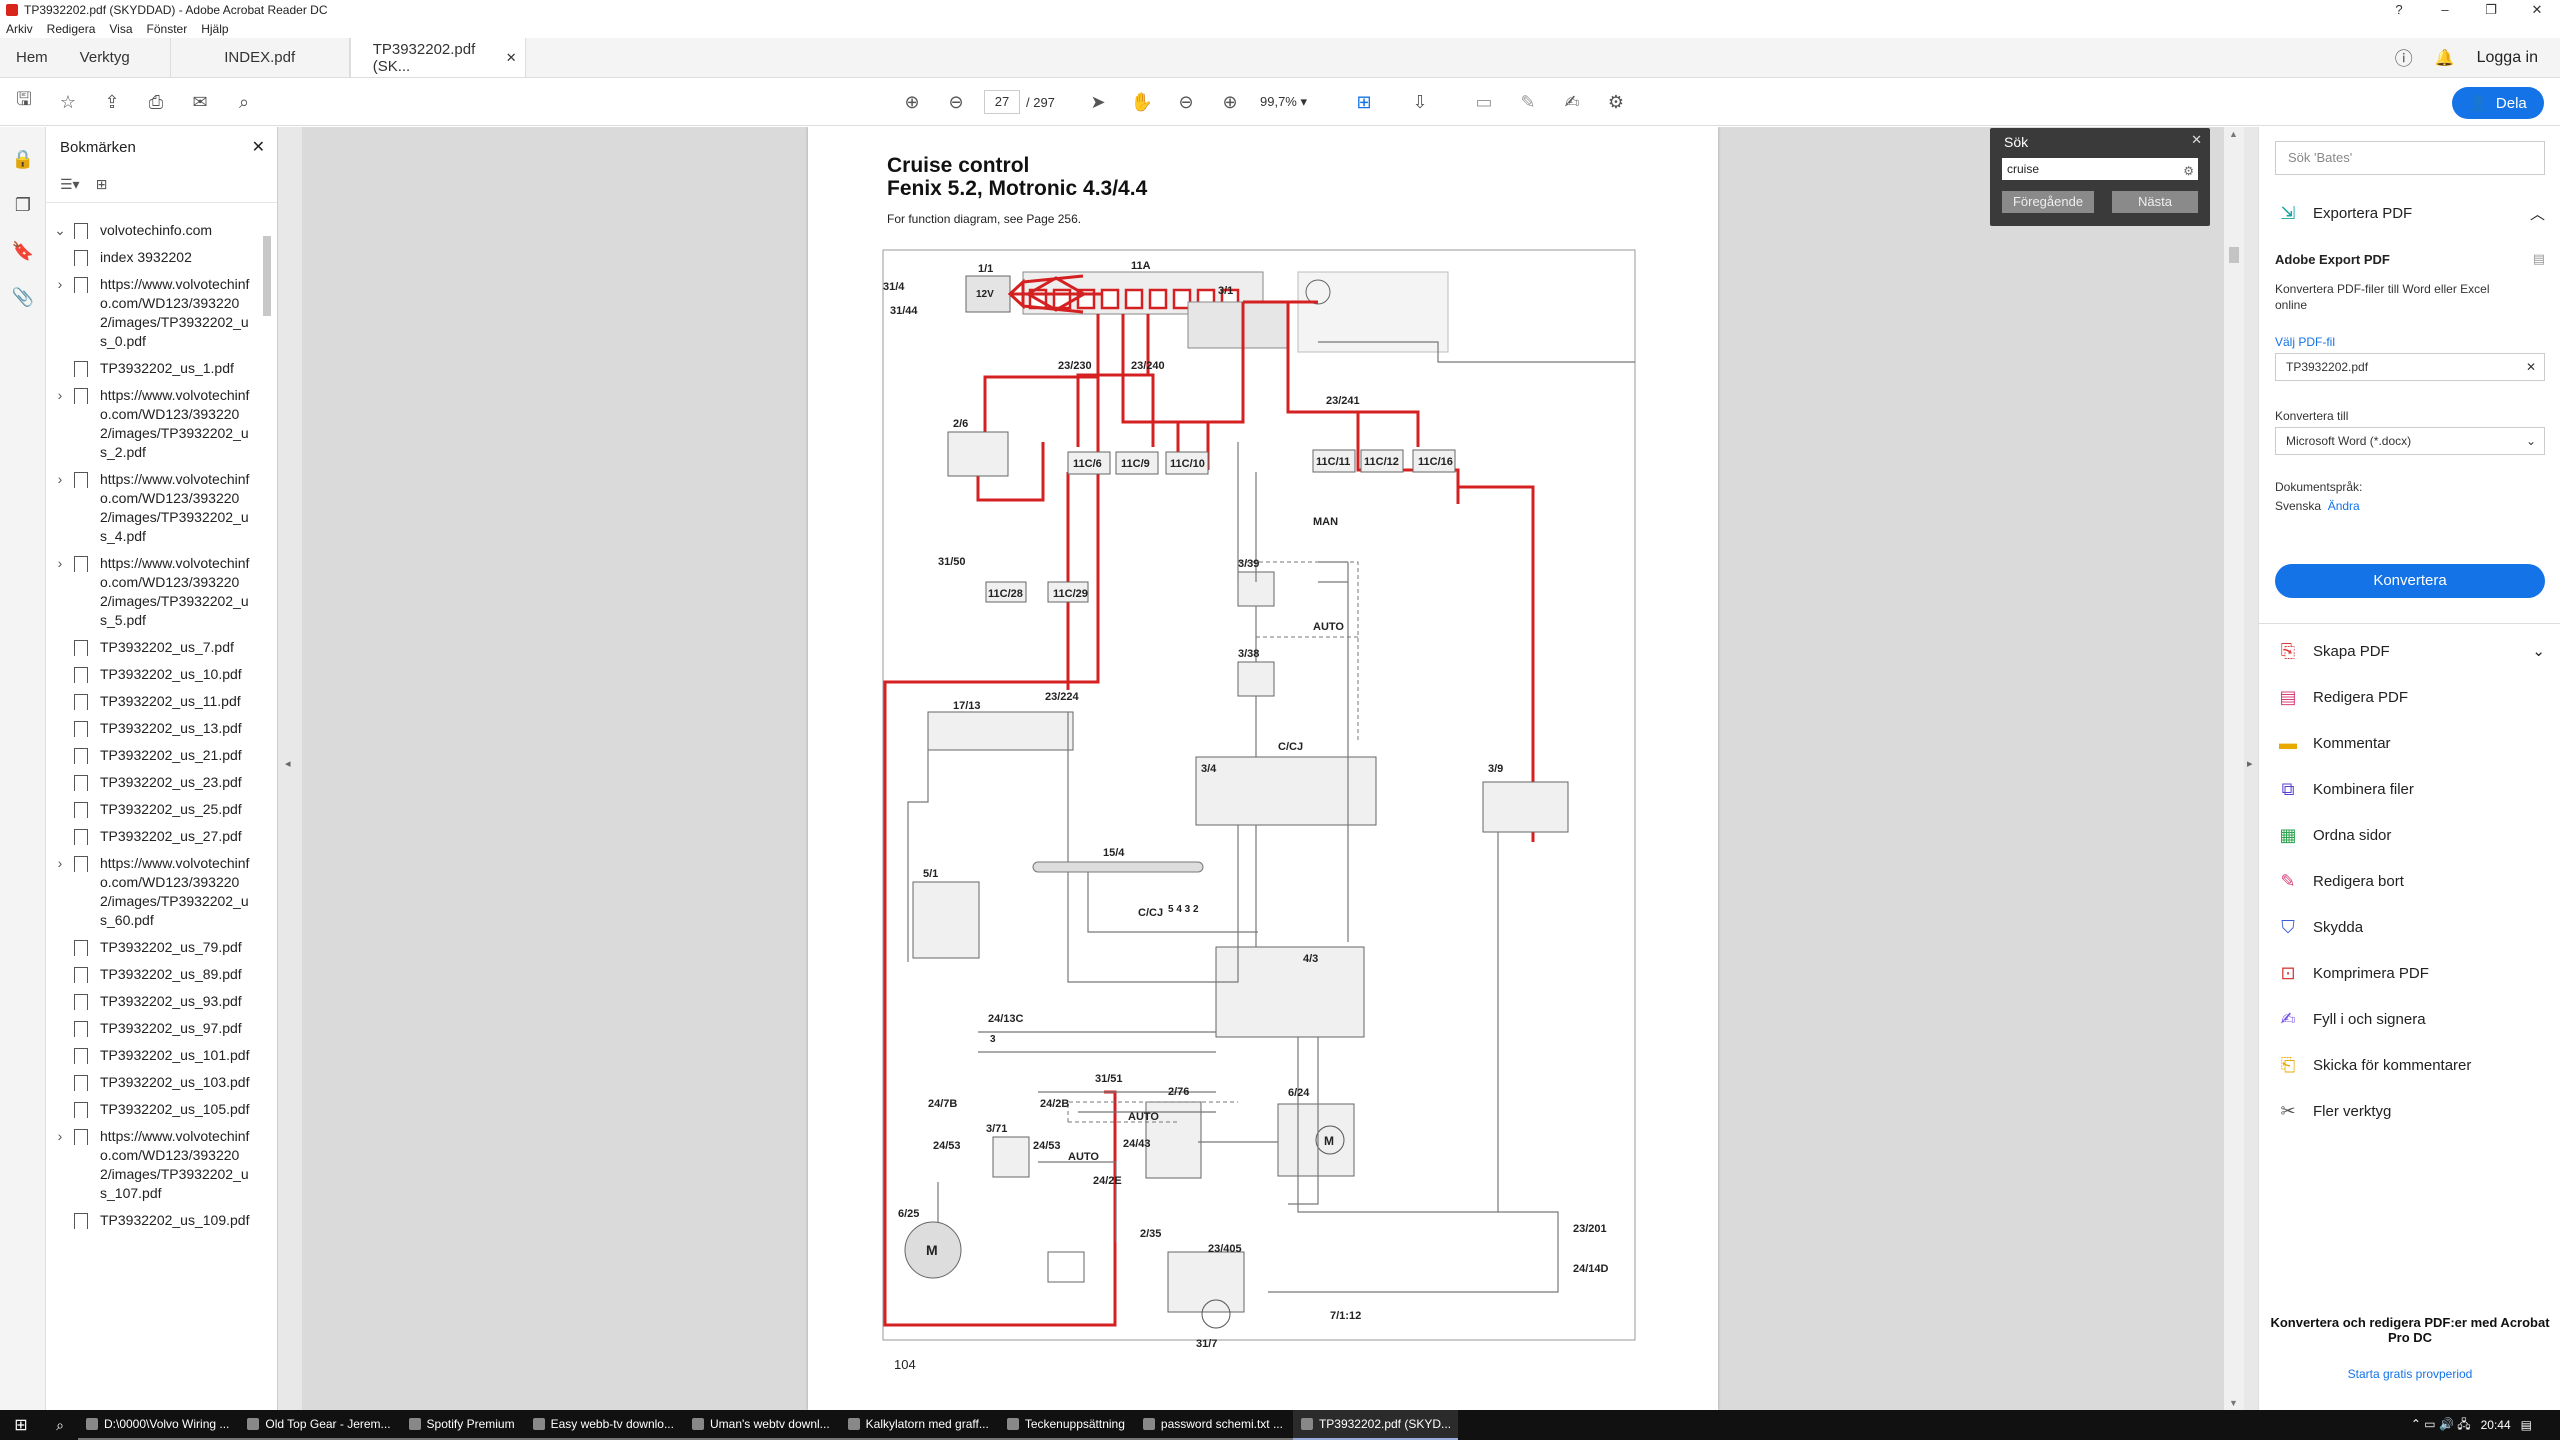 The width and height of the screenshot is (2560, 1440). I want to click on tab-home: Hem, so click(32, 57).